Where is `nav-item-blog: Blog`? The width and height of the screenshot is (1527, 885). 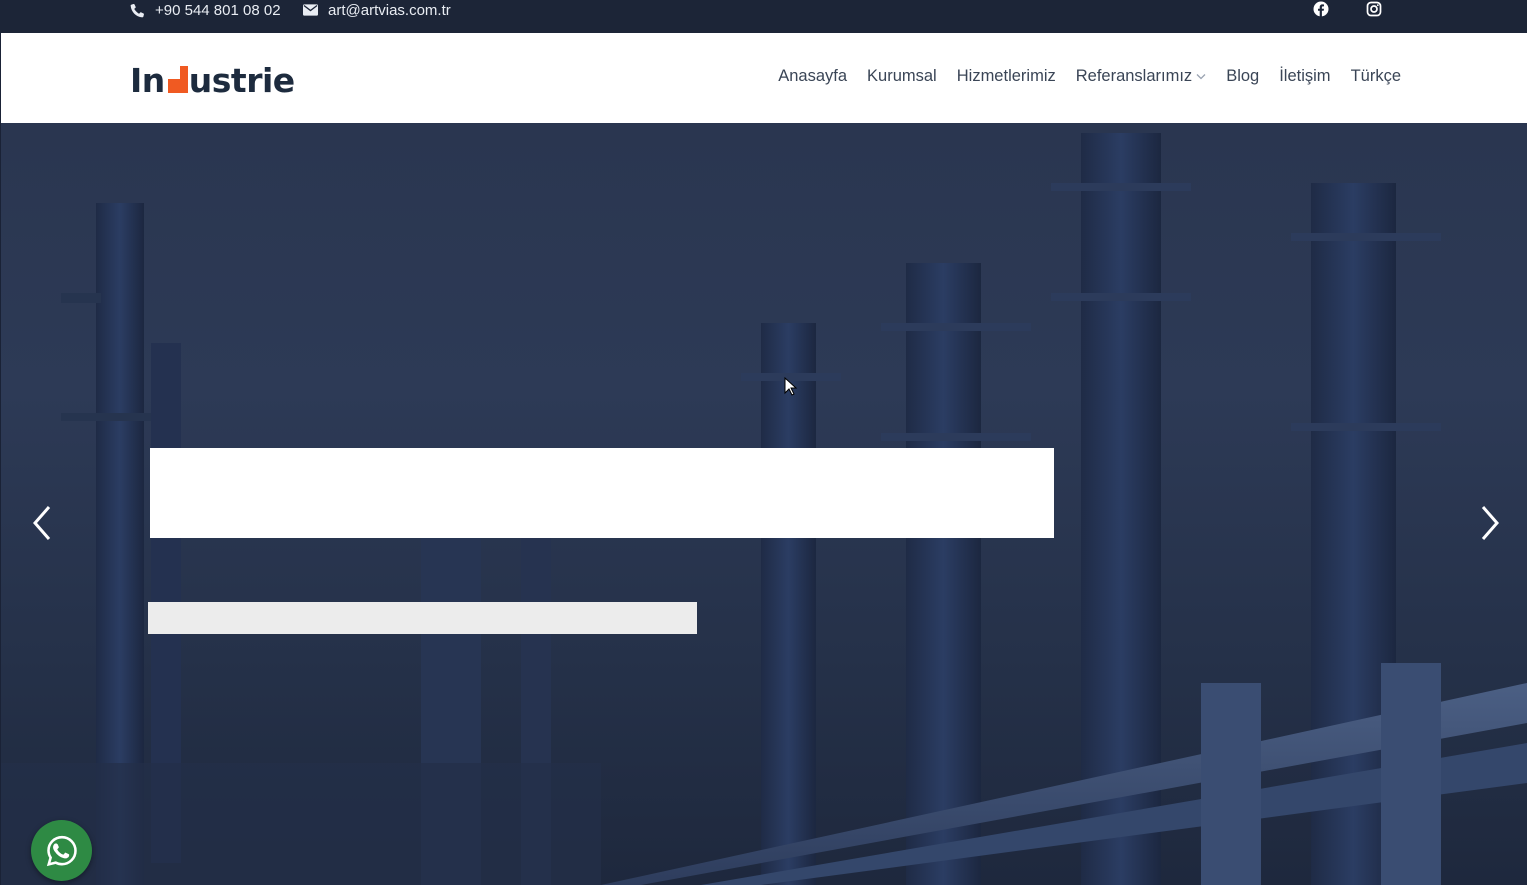 nav-item-blog: Blog is located at coordinates (1242, 76).